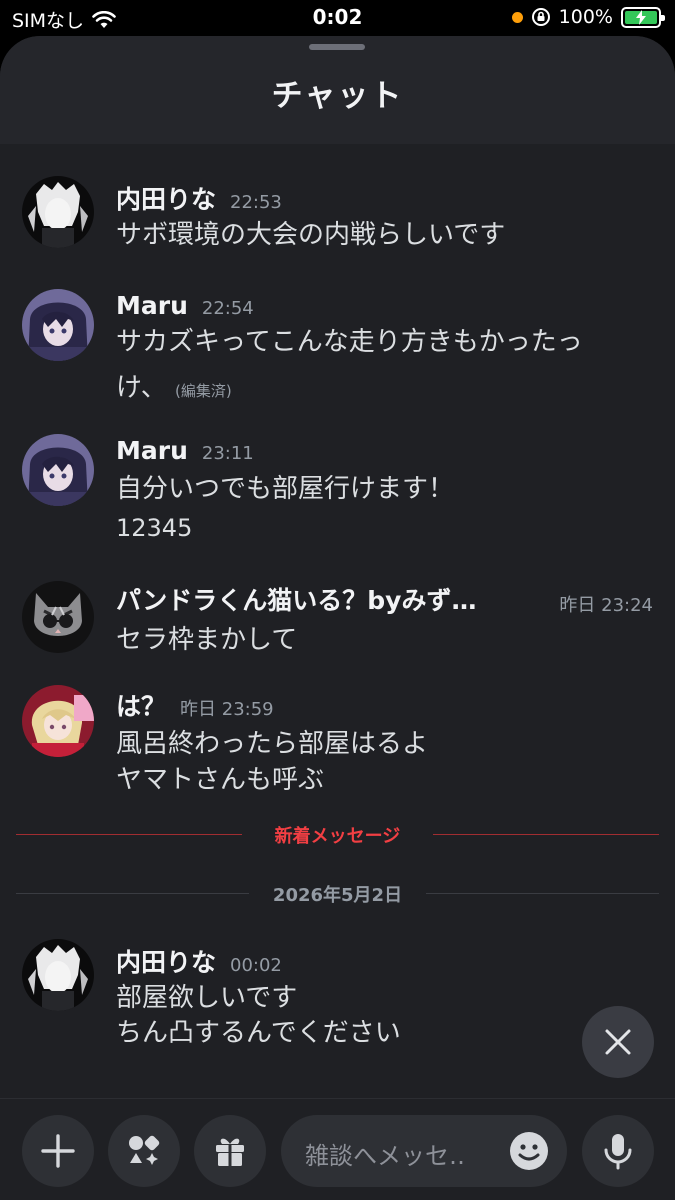  I want to click on charging-bolt-icon, so click(641, 17).